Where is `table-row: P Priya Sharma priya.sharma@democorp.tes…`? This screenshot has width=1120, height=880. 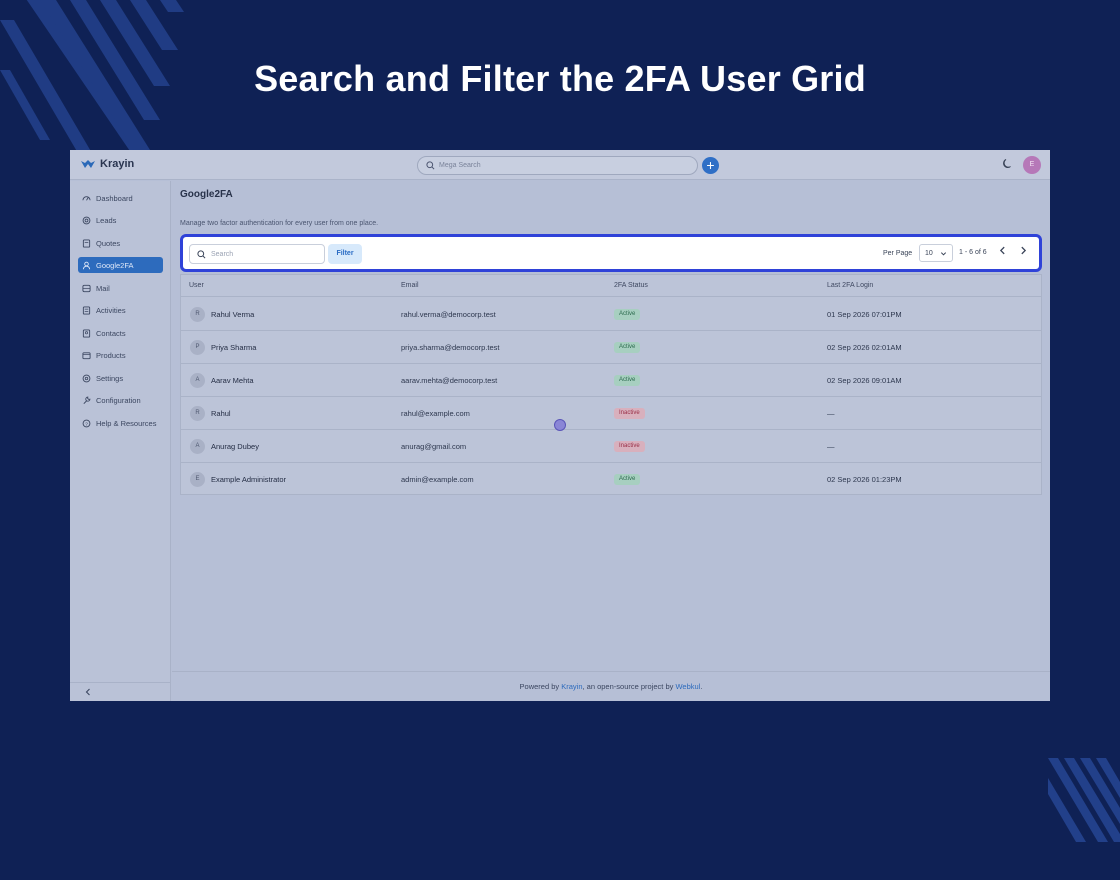 table-row: P Priya Sharma priya.sharma@democorp.tes… is located at coordinates (611, 347).